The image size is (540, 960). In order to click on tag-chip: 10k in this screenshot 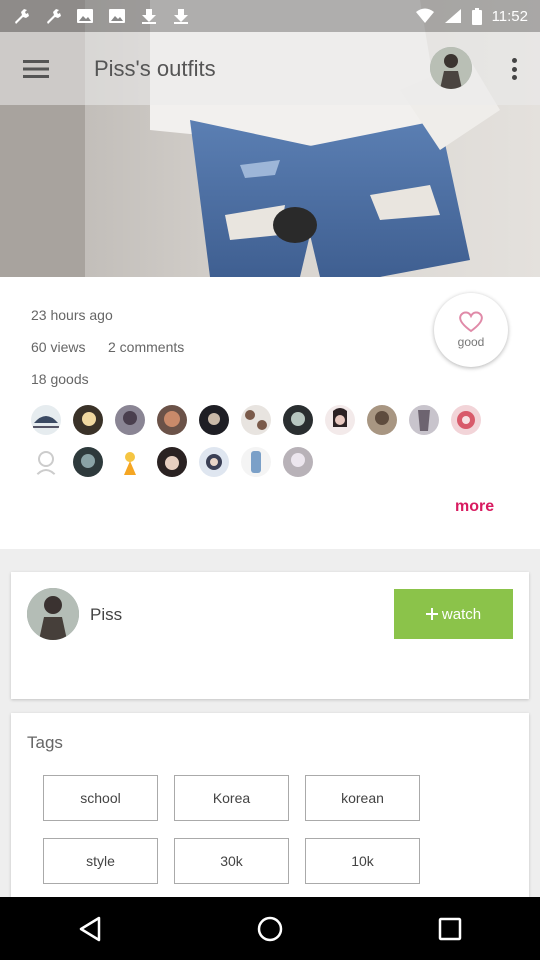, I will do `click(362, 861)`.